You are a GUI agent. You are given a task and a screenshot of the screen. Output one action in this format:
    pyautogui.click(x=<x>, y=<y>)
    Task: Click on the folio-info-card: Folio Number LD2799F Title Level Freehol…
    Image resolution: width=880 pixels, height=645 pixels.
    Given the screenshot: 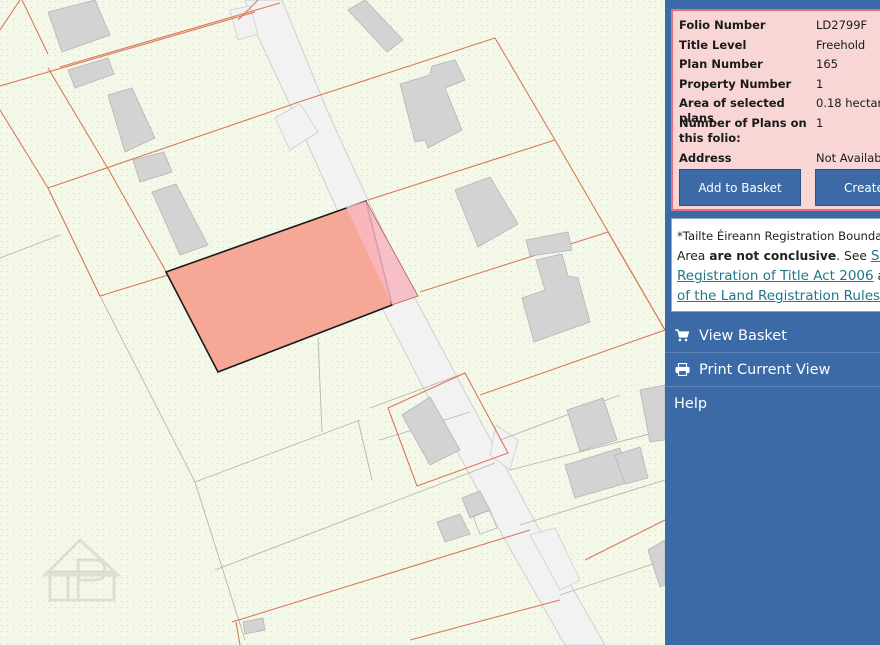 What is the action you would take?
    pyautogui.click(x=775, y=110)
    